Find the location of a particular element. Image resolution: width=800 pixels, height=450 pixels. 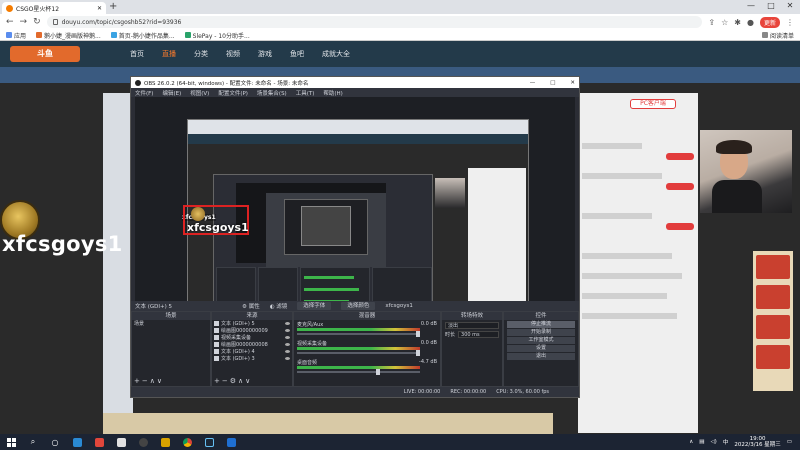

minimize-icon: — is located at coordinates (751, 5).